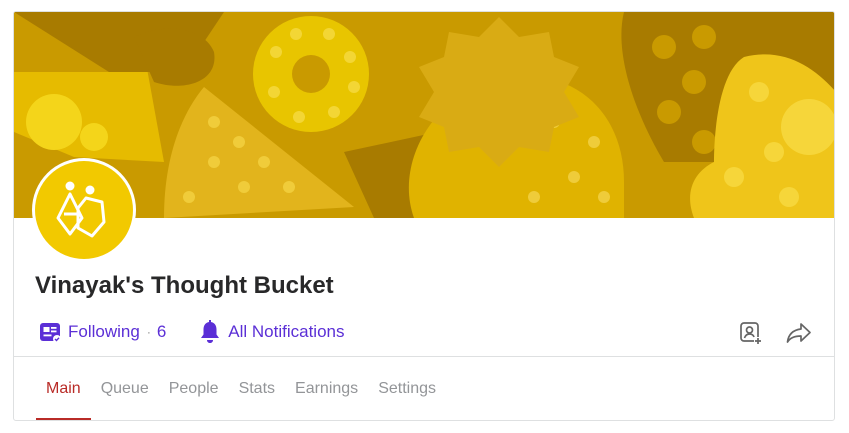 This screenshot has height=433, width=849. I want to click on space-logo-icon, so click(81, 209).